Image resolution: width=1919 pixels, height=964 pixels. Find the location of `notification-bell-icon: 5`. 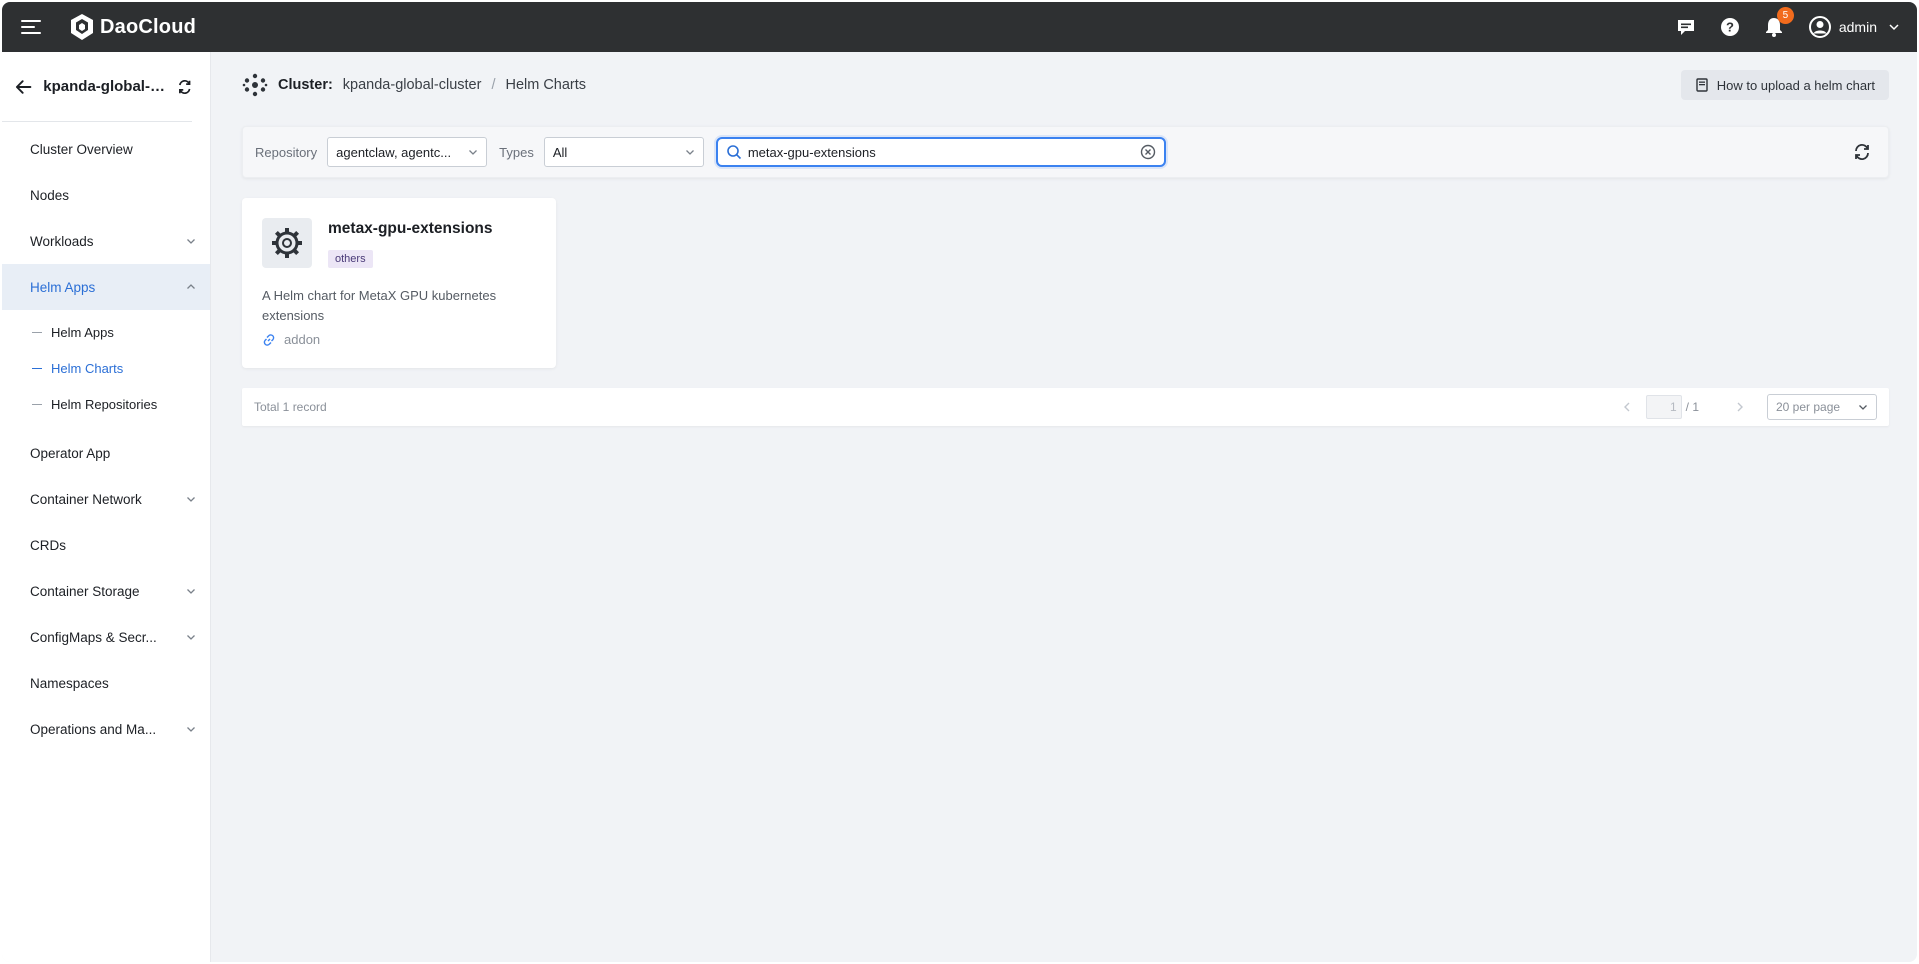

notification-bell-icon: 5 is located at coordinates (1778, 22).